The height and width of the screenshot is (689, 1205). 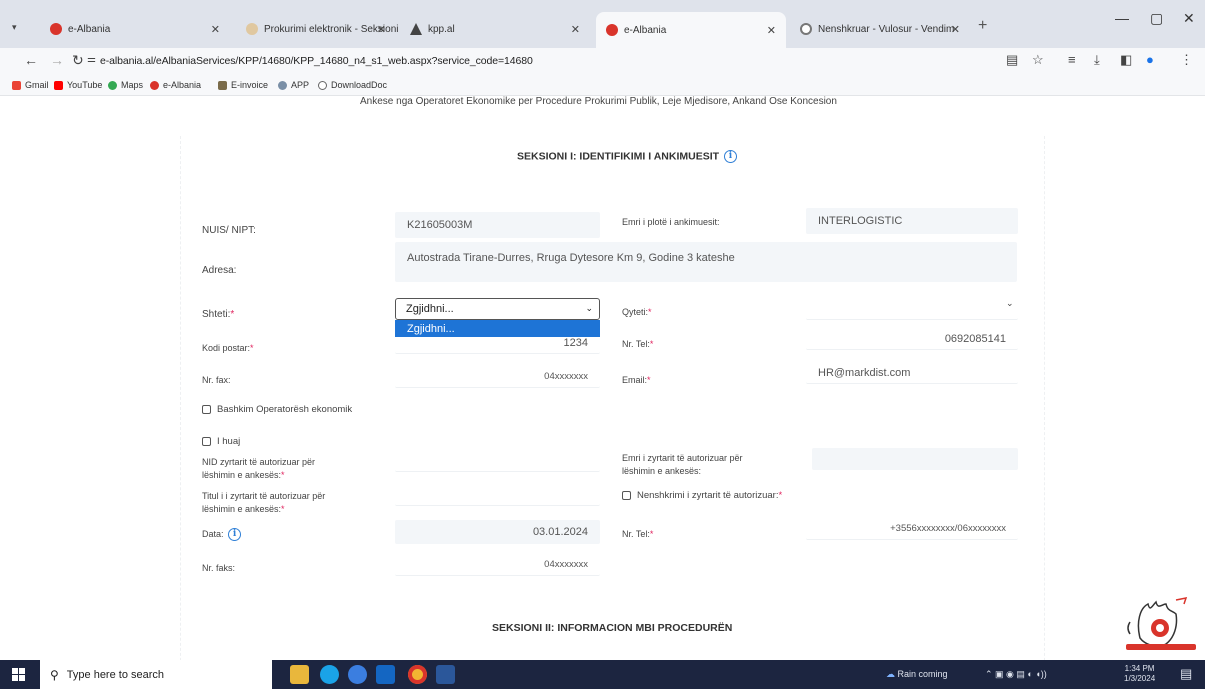 I want to click on bookmark-youtube: YouTube, so click(x=78, y=85).